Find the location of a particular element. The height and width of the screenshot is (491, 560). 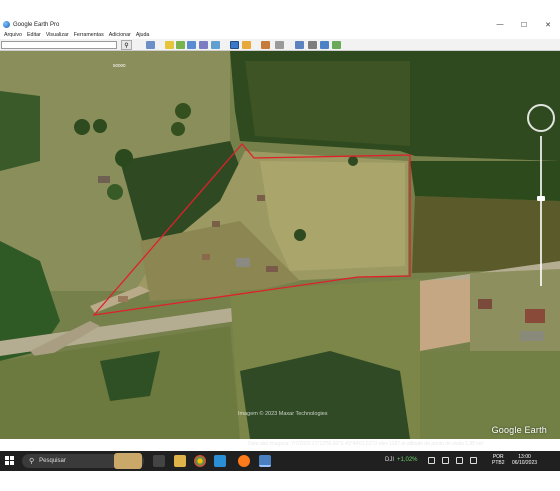

timeline-icon is located at coordinates (6, 442).